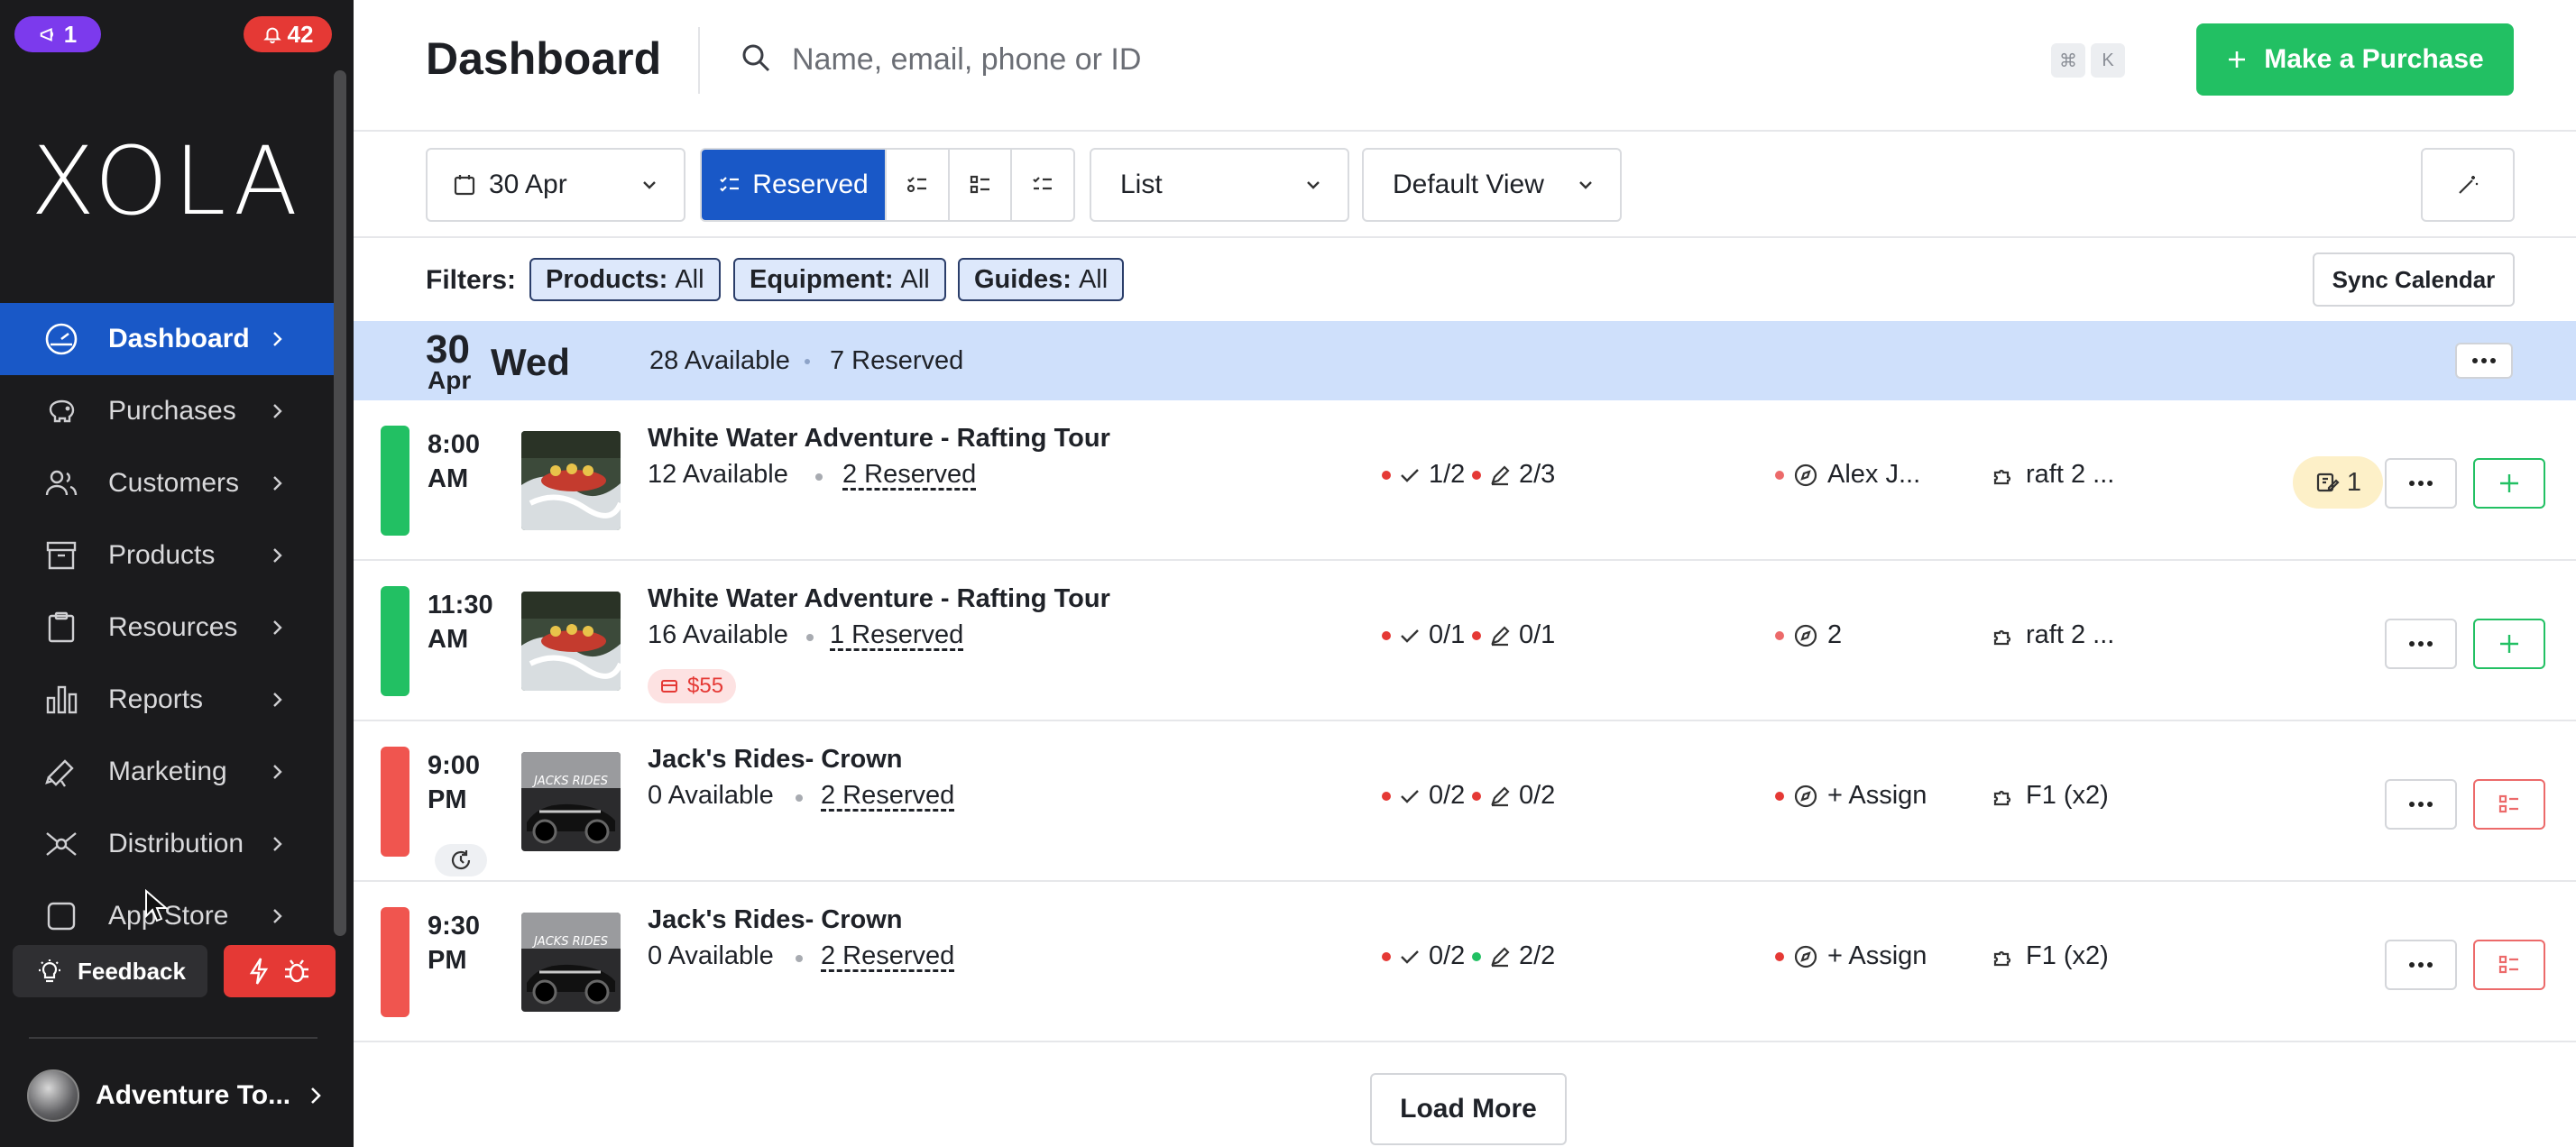 This screenshot has width=2576, height=1147. Describe the element at coordinates (464, 186) in the screenshot. I see `calendar-icon` at that location.